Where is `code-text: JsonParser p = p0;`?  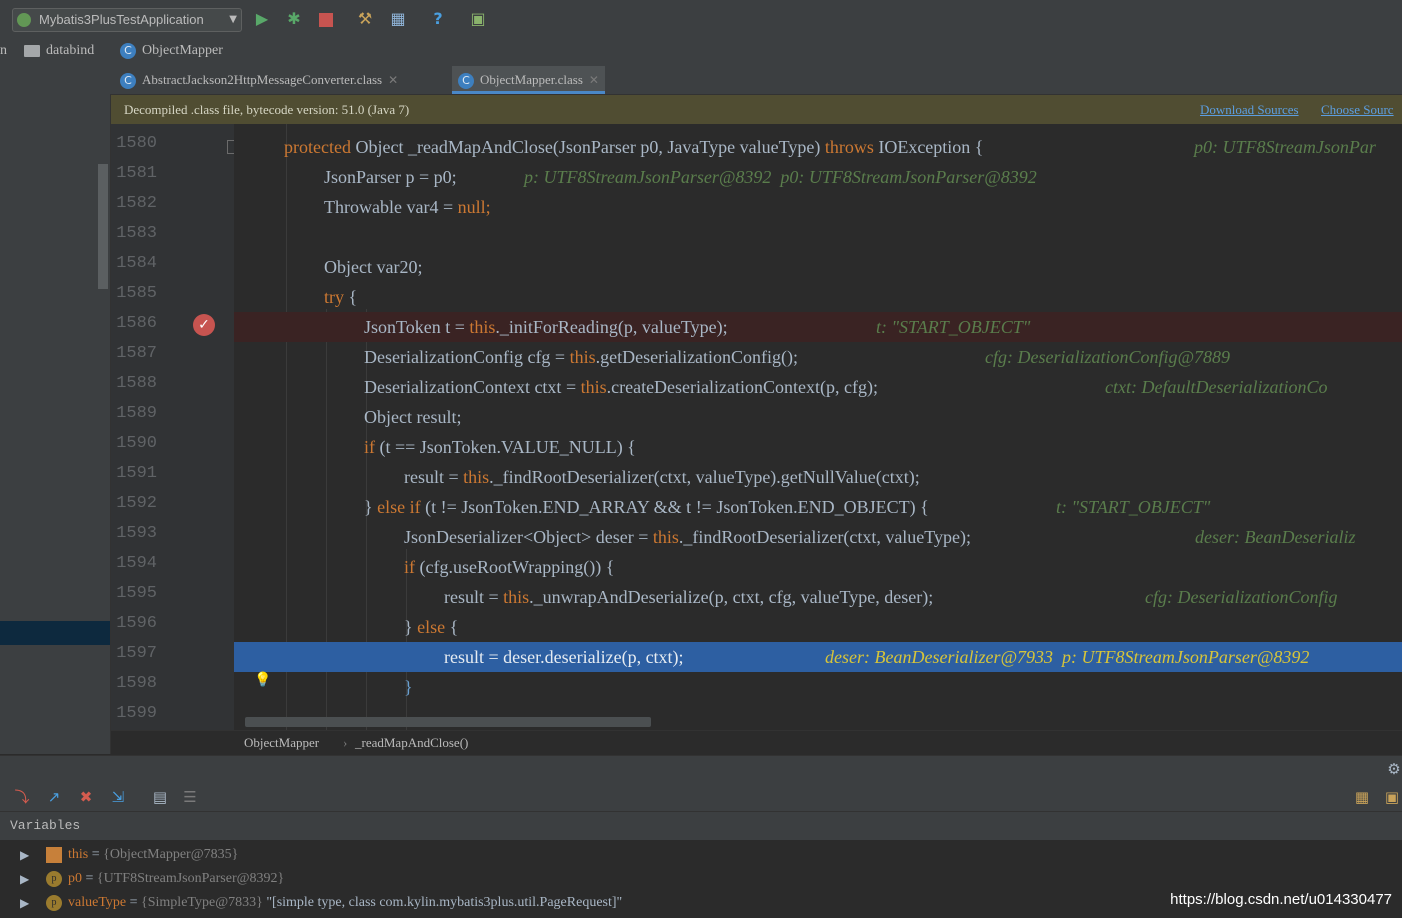
code-text: JsonParser p = p0; is located at coordinates (390, 177).